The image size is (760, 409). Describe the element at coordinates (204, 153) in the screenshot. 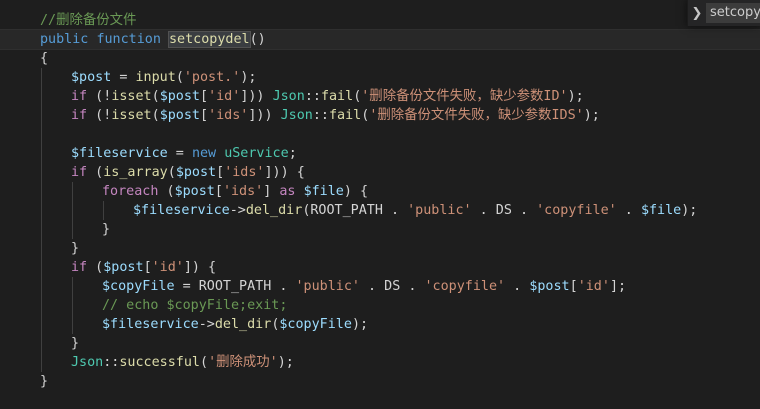

I see `keyword-new: new` at that location.